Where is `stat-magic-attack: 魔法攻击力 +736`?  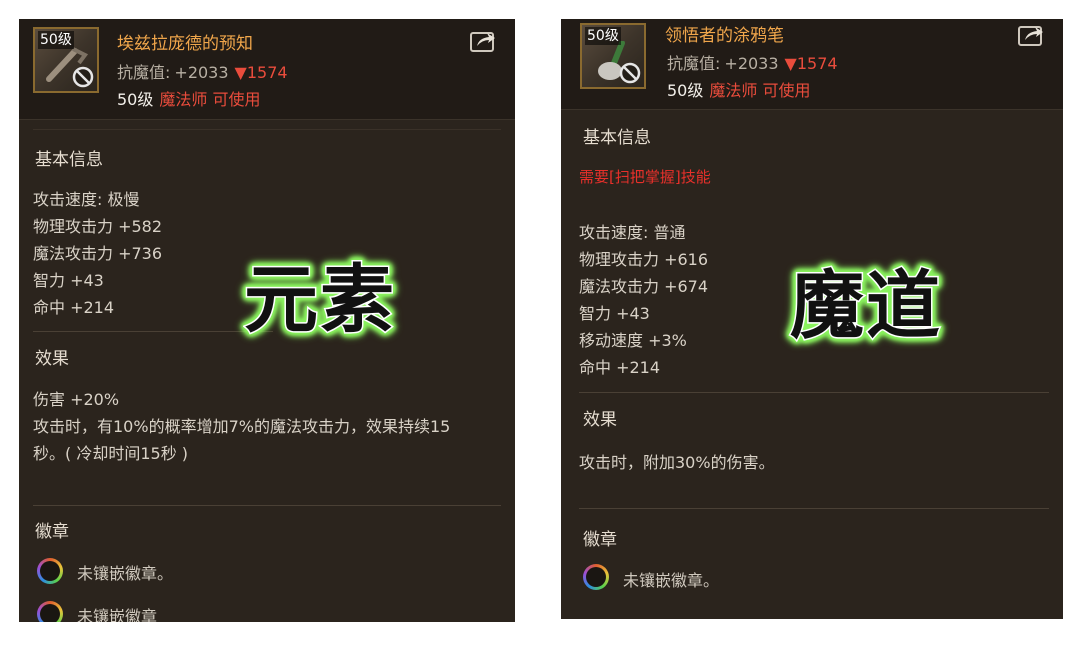
stat-magic-attack: 魔法攻击力 +736 is located at coordinates (98, 253).